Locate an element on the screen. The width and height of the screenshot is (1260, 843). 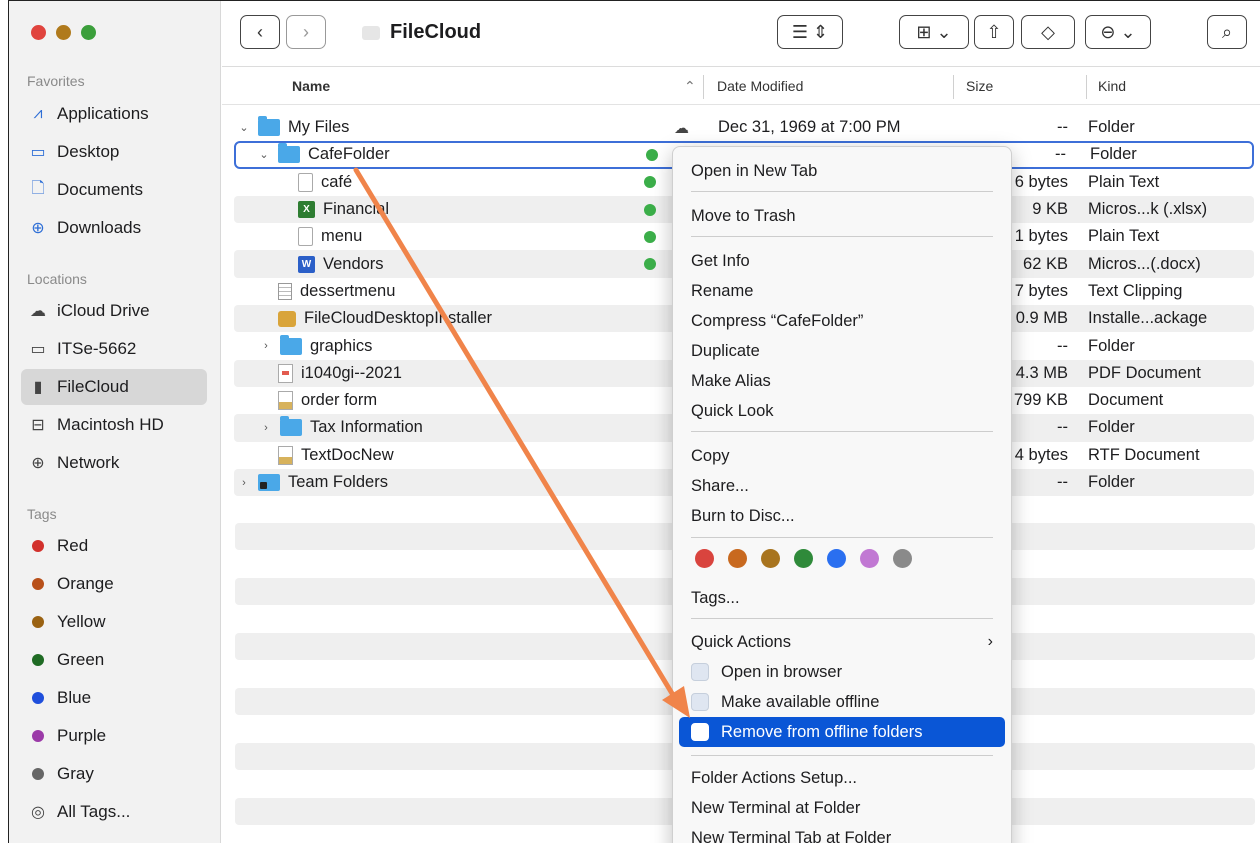
sidebar-section-tags: Tags is located at coordinates (42, 514).